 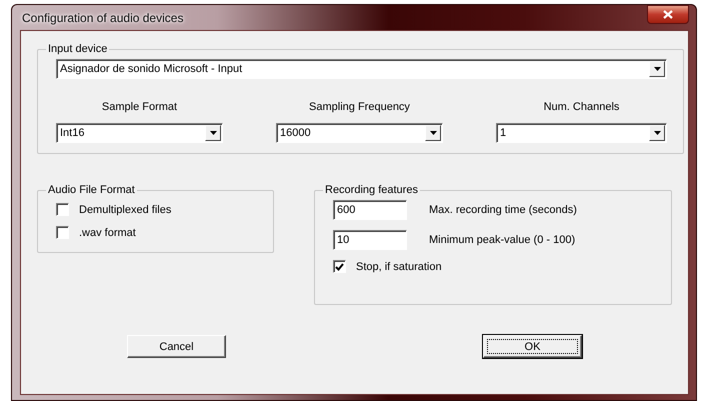 What do you see at coordinates (581, 133) in the screenshot?
I see `dropdown: 1` at bounding box center [581, 133].